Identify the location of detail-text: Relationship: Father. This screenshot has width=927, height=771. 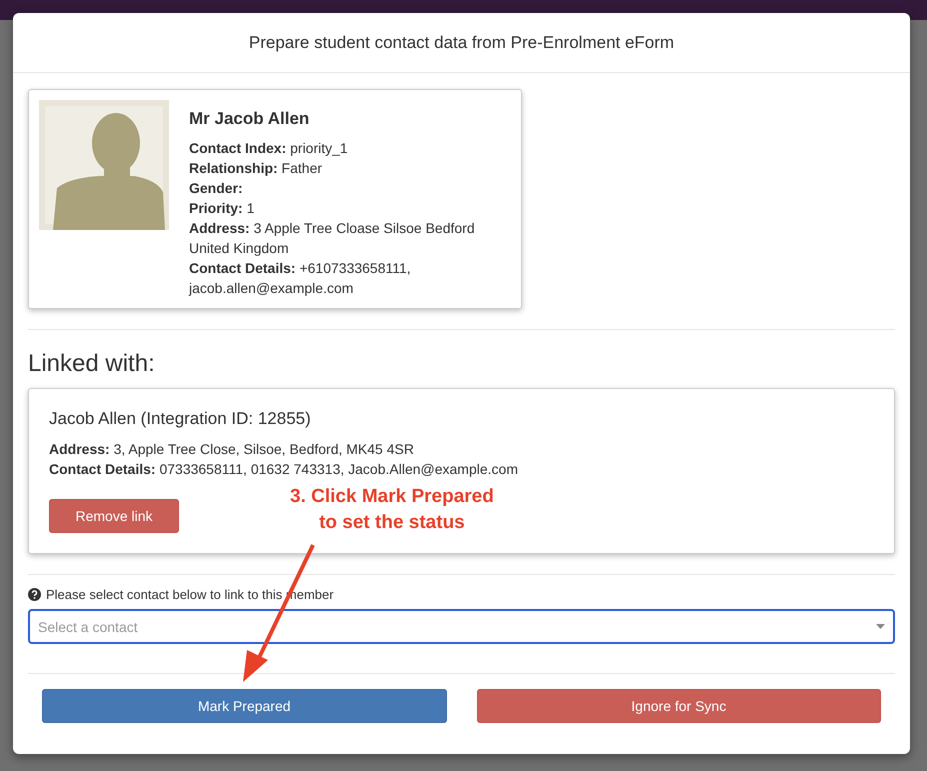
(256, 168).